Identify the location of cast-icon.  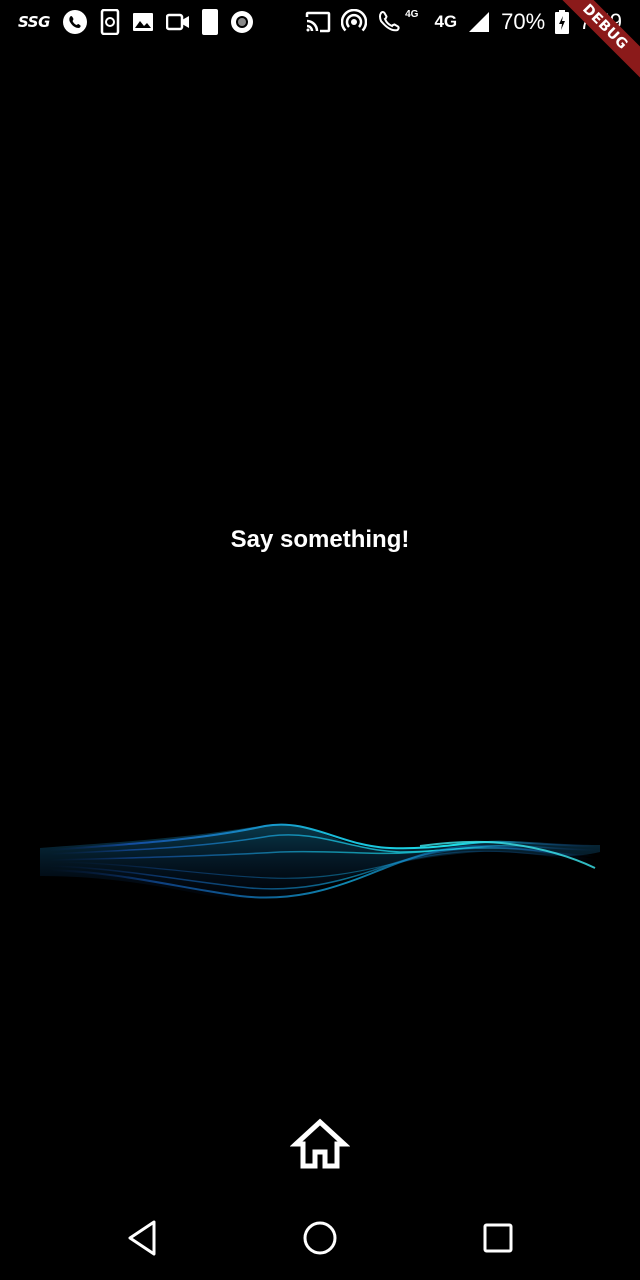
(318, 22).